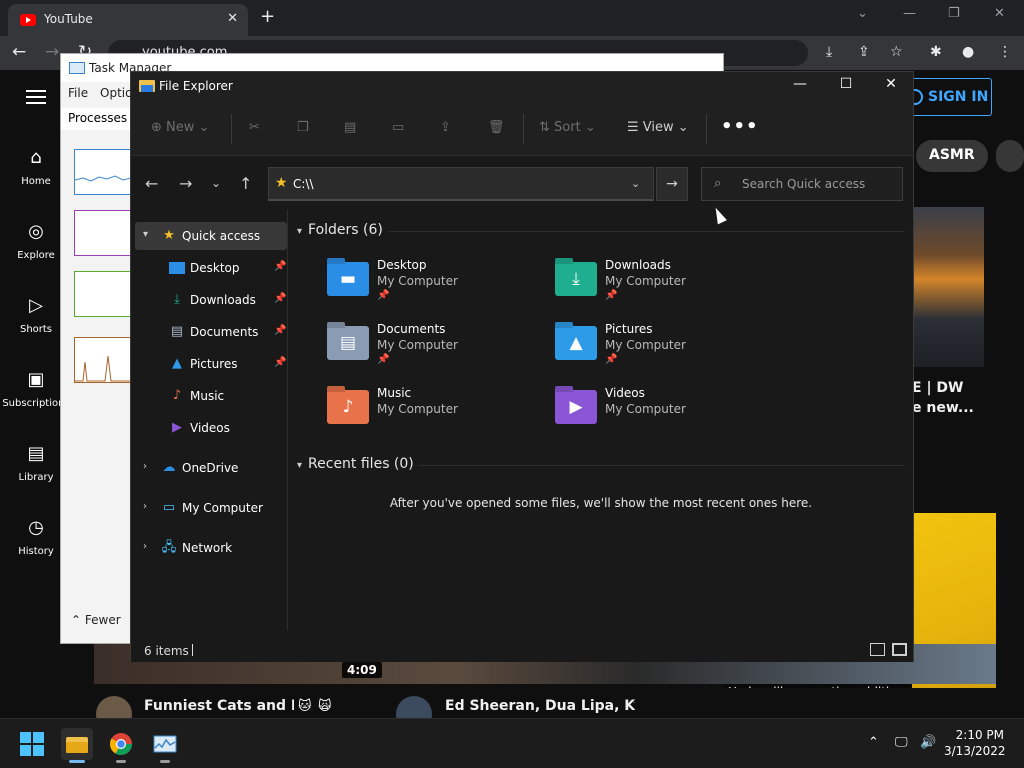 The image size is (1024, 768). Describe the element at coordinates (948, 287) in the screenshot. I see `video-thumbnail` at that location.